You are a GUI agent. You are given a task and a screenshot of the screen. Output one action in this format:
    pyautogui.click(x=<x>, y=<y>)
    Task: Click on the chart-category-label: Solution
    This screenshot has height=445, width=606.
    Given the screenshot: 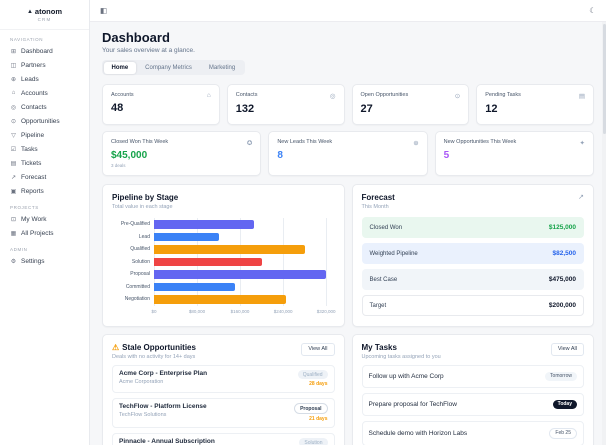 What is the action you would take?
    pyautogui.click(x=140, y=261)
    